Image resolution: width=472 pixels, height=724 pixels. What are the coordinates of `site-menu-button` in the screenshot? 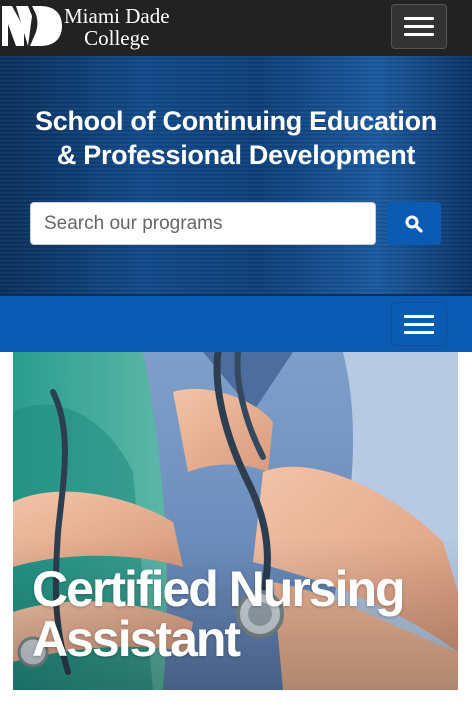 It's located at (419, 26).